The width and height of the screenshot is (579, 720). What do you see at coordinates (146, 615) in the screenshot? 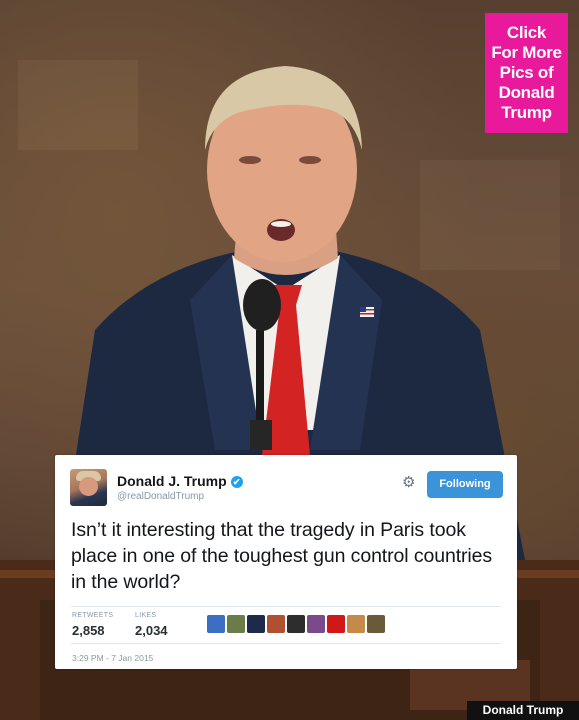
I see `likes-label: LIKES` at bounding box center [146, 615].